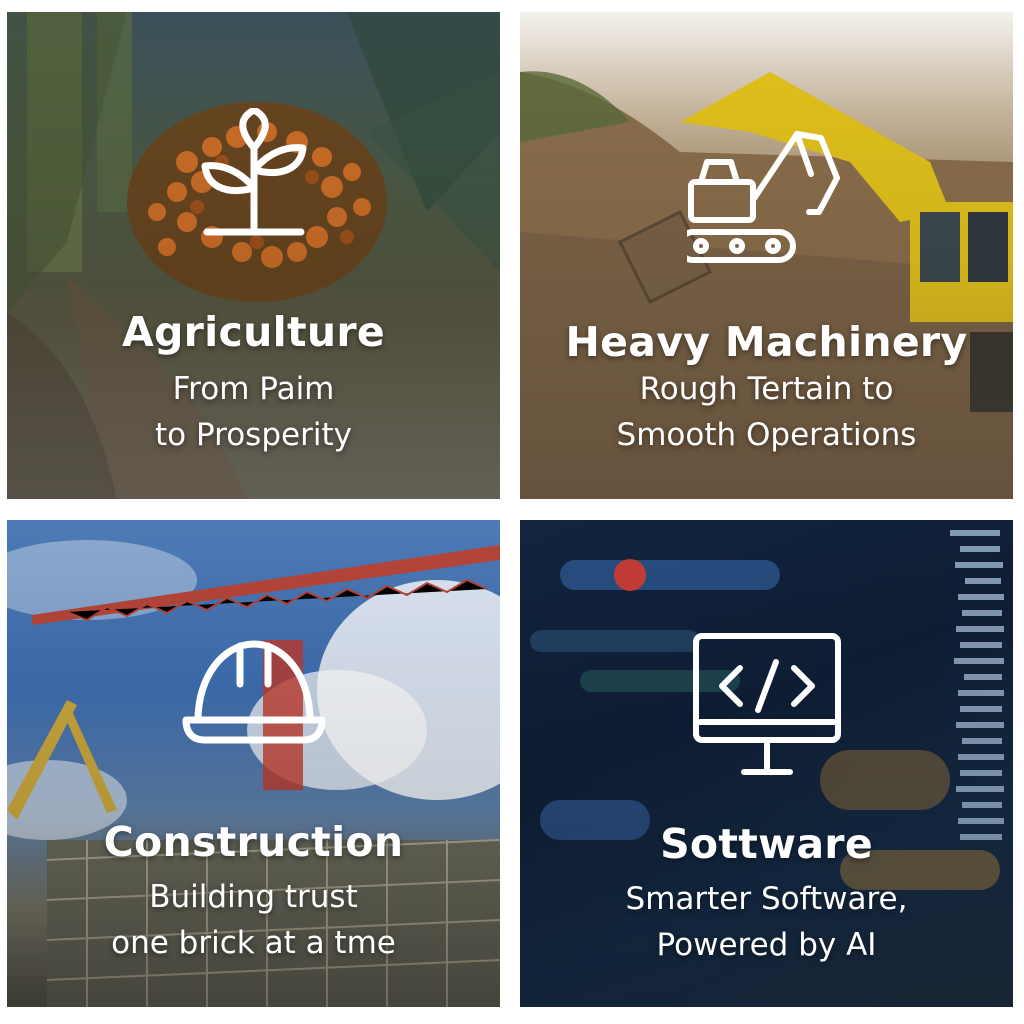  Describe the element at coordinates (254, 177) in the screenshot. I see `plant-sprout-icon` at that location.